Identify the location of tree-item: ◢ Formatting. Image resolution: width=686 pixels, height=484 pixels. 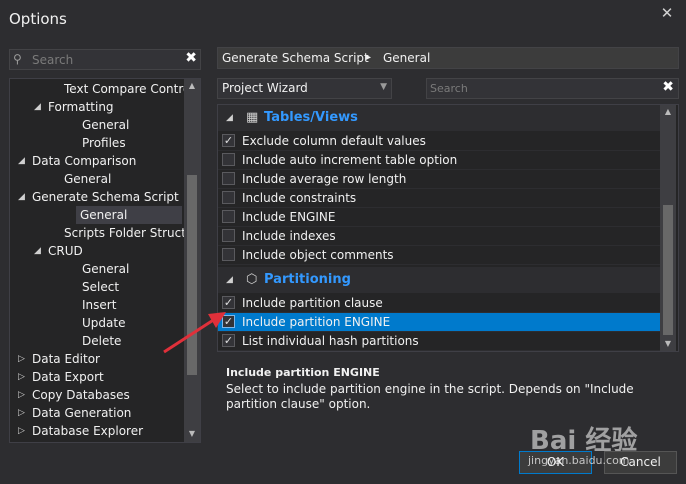
(96, 107).